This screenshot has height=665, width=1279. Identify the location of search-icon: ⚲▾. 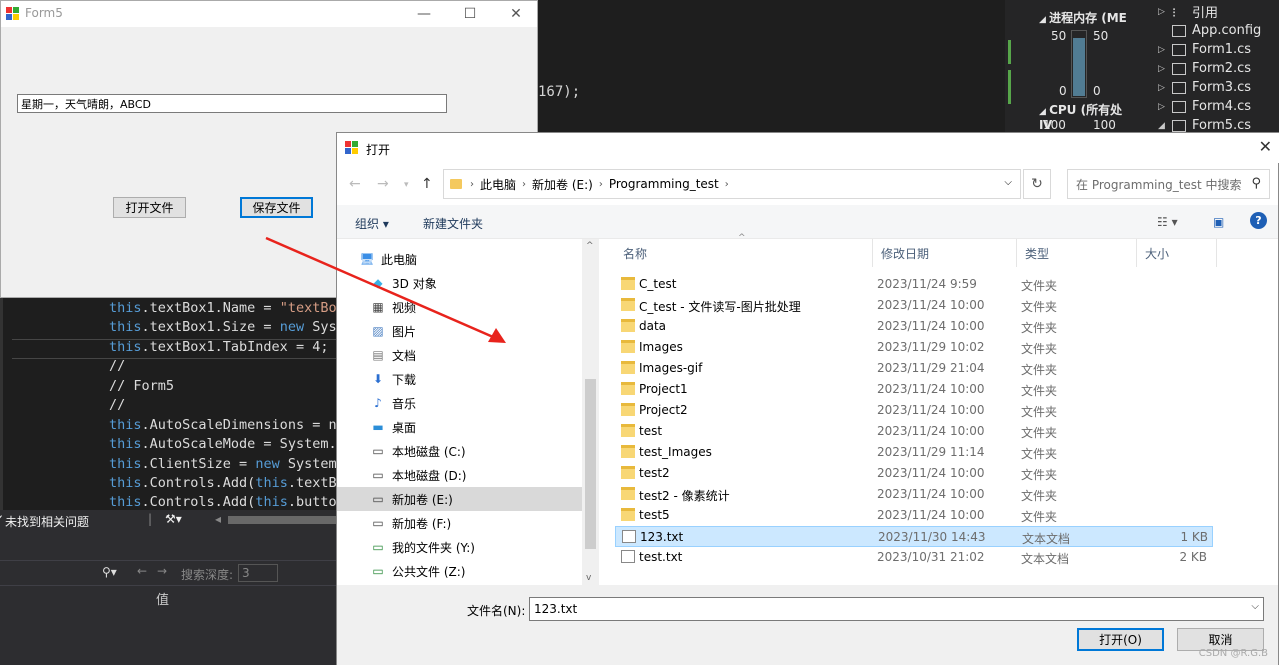
(109, 572).